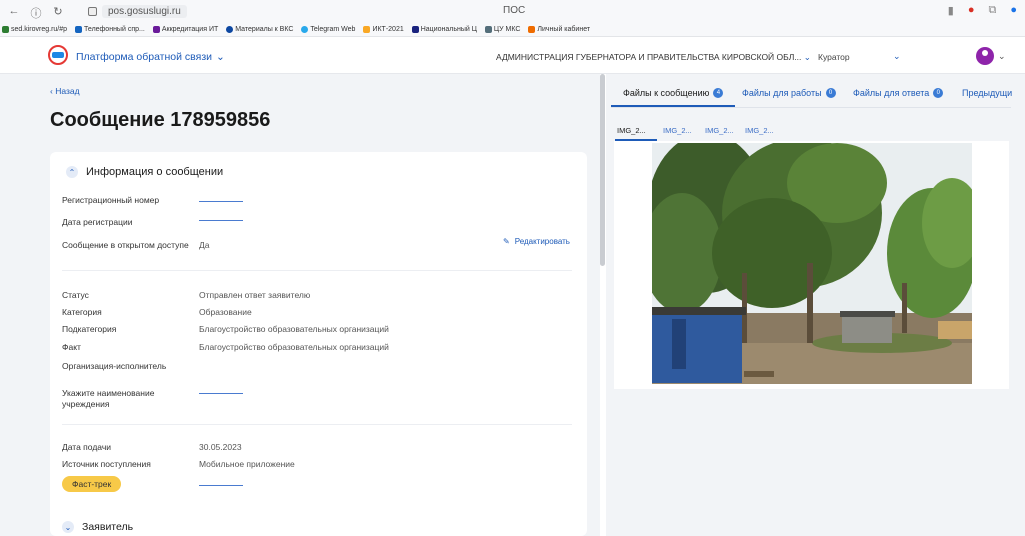 The height and width of the screenshot is (536, 1025). What do you see at coordinates (542, 241) in the screenshot?
I see `edit-label: Редактировать` at bounding box center [542, 241].